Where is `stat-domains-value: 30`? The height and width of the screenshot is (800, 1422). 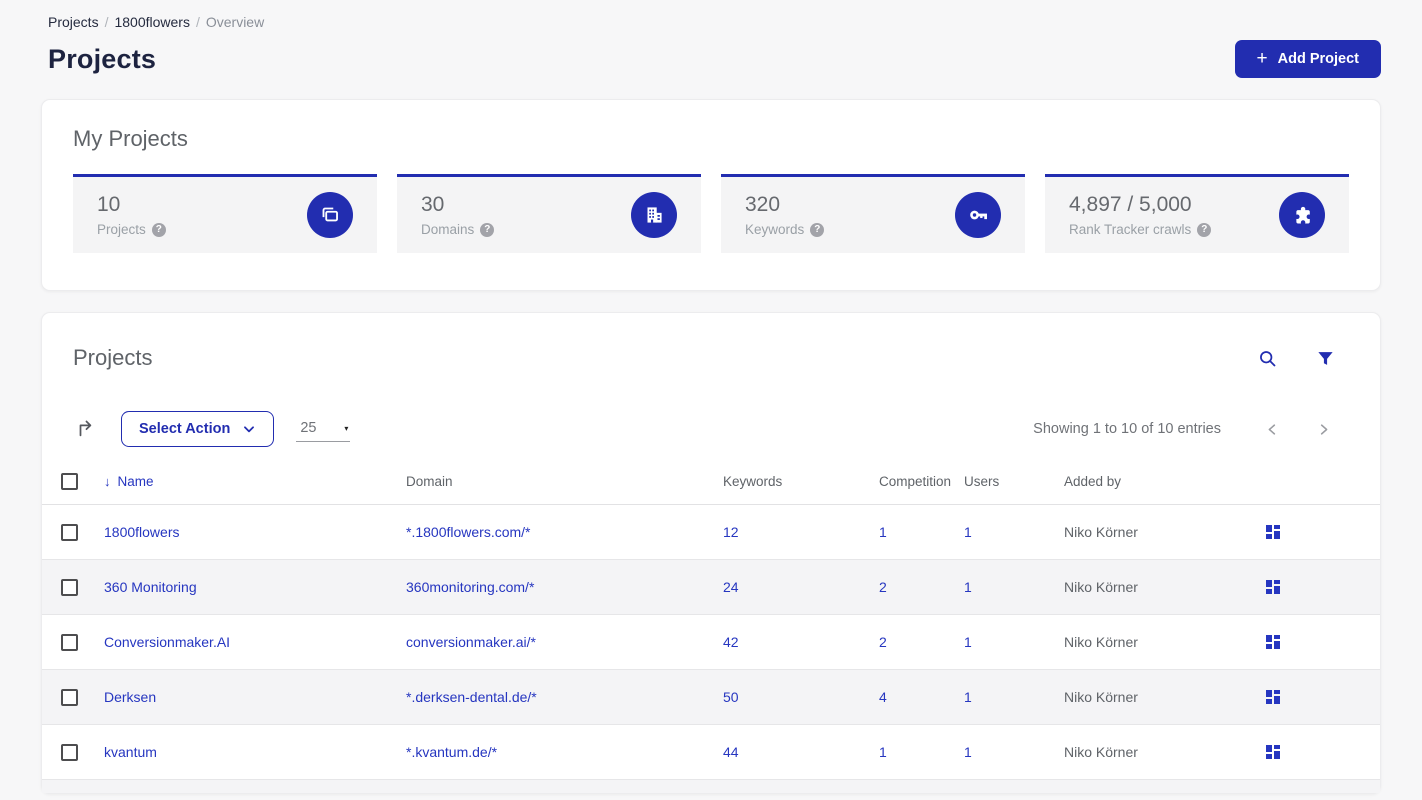
stat-domains-value: 30 is located at coordinates (433, 204).